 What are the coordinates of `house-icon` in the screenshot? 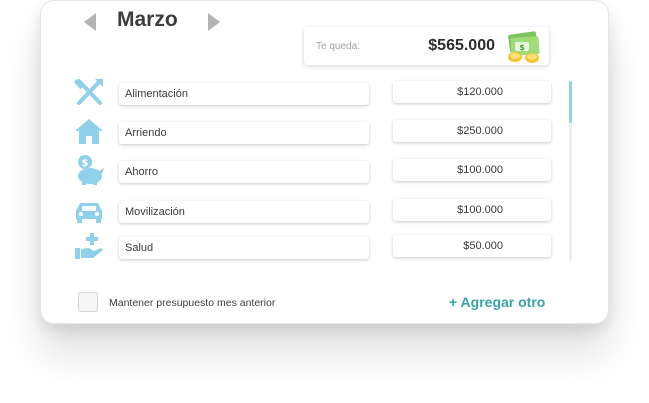 It's located at (89, 131).